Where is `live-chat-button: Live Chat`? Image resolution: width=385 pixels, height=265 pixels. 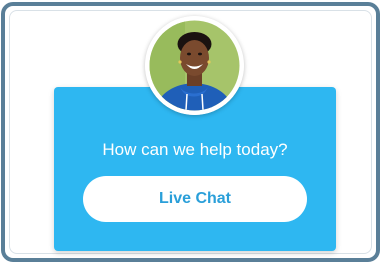 live-chat-button: Live Chat is located at coordinates (195, 199).